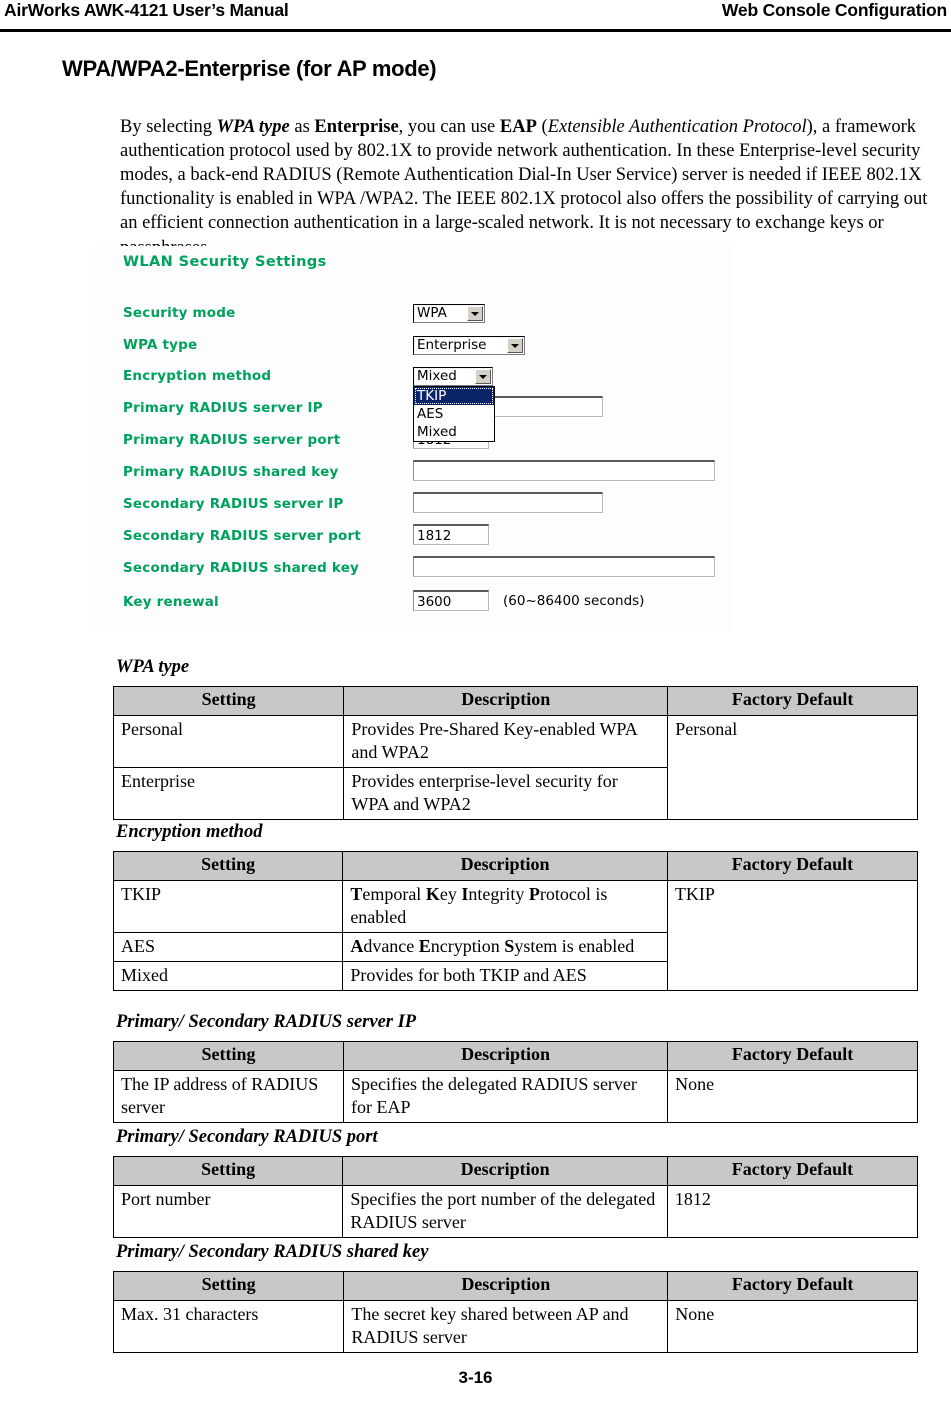 The height and width of the screenshot is (1404, 951). I want to click on field-row-security-mode: Security mode, so click(179, 313).